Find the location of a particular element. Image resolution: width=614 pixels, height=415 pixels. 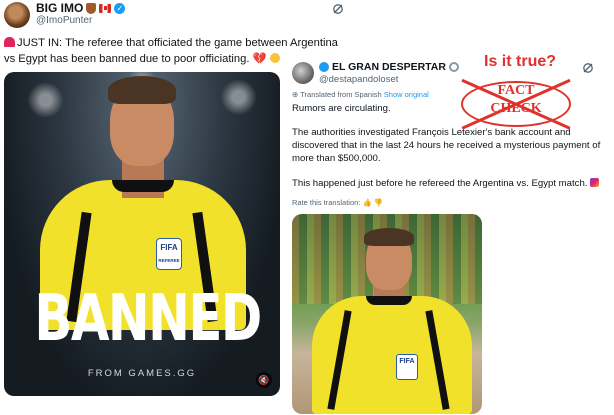

translate-globe-icon: ⊕ is located at coordinates (296, 94).